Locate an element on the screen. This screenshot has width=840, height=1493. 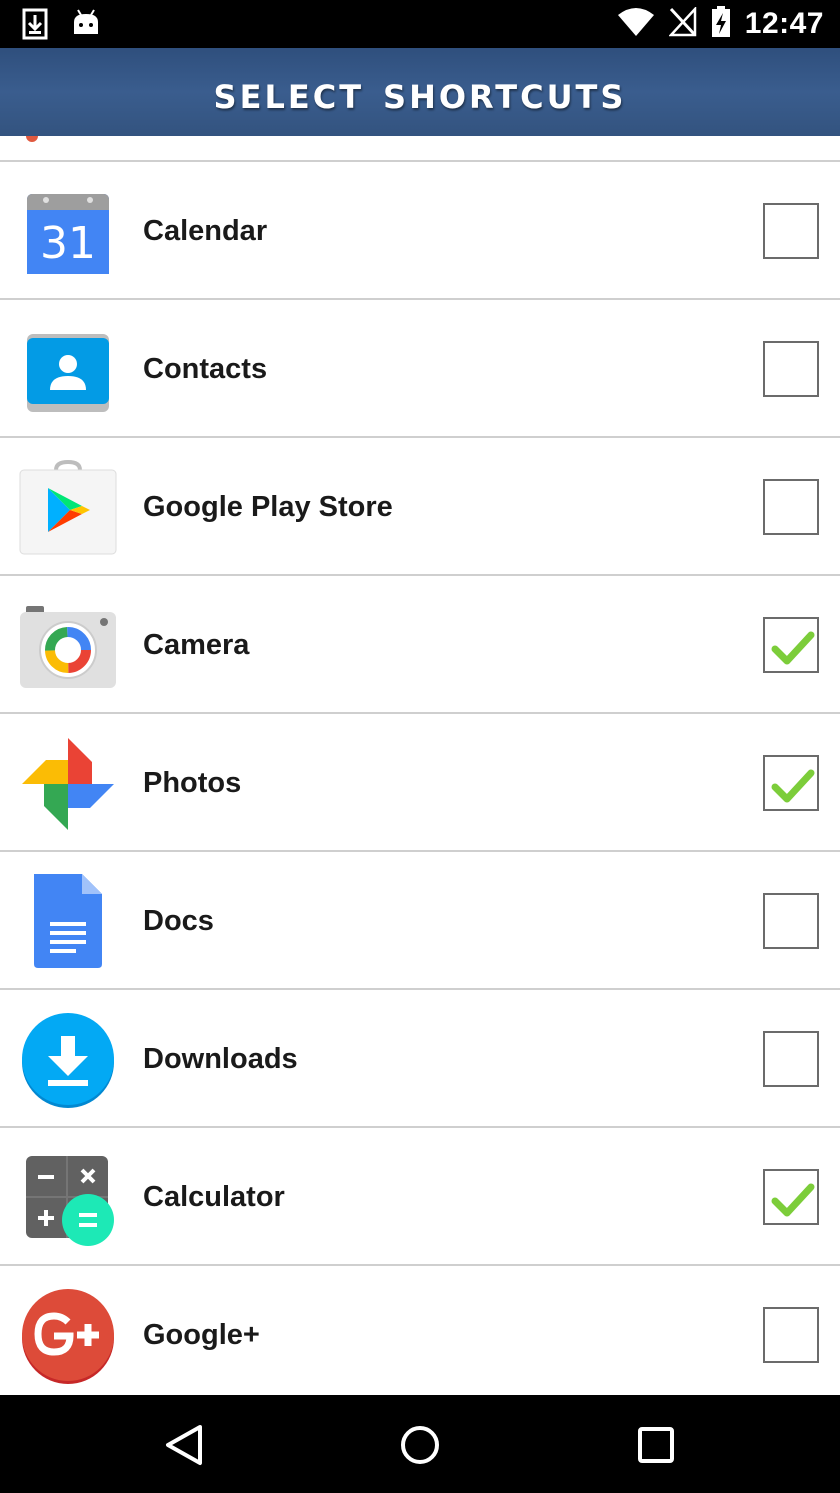
google-plus-icon is located at coordinates (68, 1336).